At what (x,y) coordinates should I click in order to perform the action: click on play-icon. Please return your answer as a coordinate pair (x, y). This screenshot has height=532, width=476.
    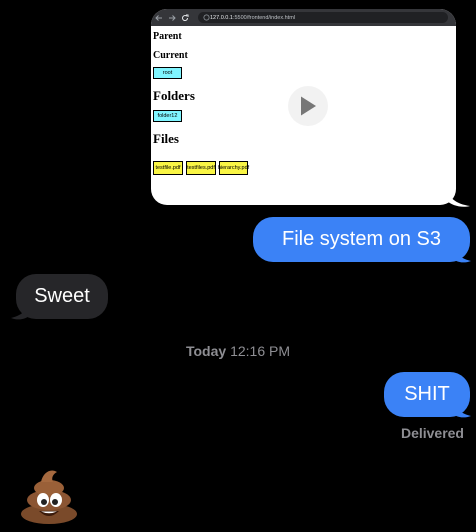
    Looking at the image, I should click on (308, 106).